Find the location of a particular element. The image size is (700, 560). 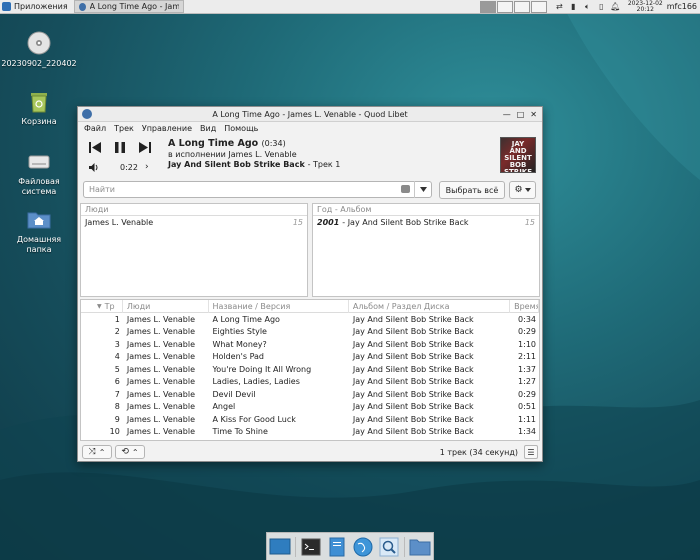

column-track-label: Тр is located at coordinates (109, 306).